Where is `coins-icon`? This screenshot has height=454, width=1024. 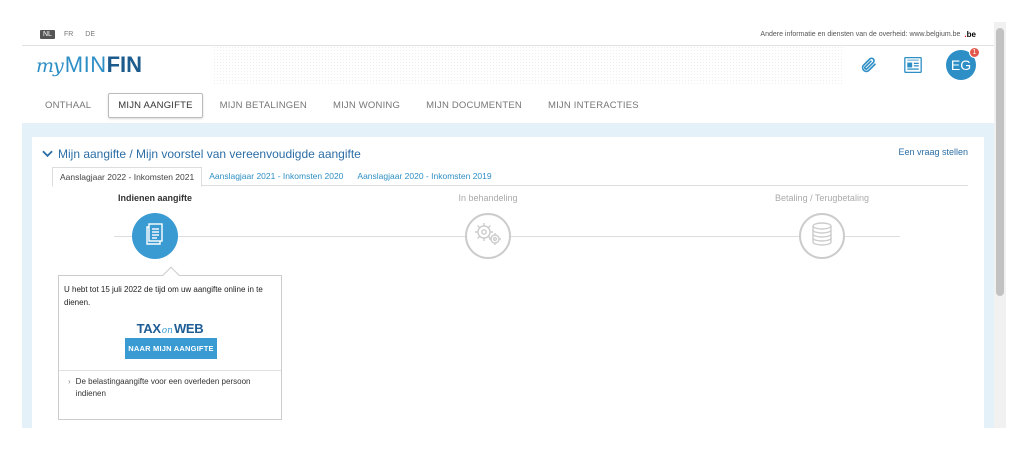
coins-icon is located at coordinates (822, 236).